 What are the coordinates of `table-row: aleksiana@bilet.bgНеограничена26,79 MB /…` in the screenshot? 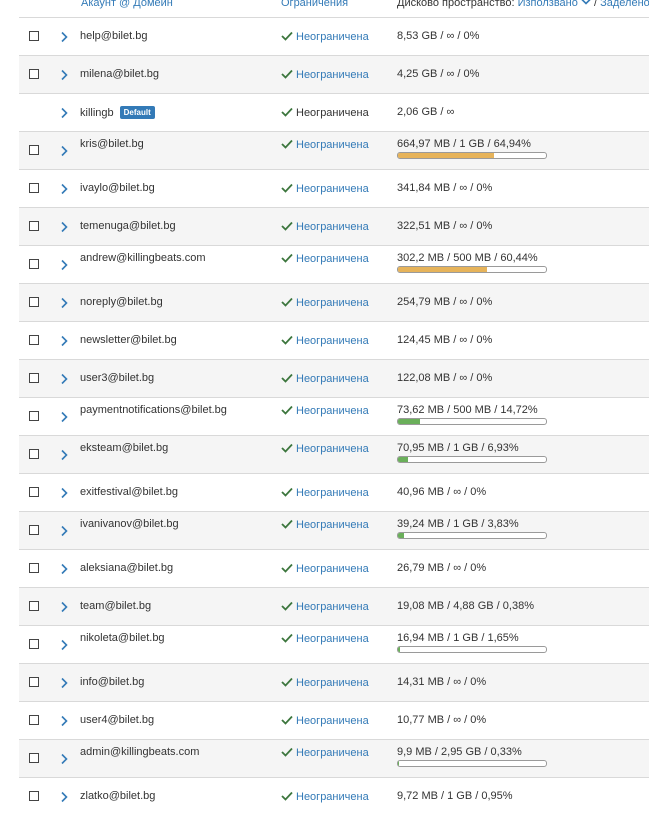 It's located at (334, 568).